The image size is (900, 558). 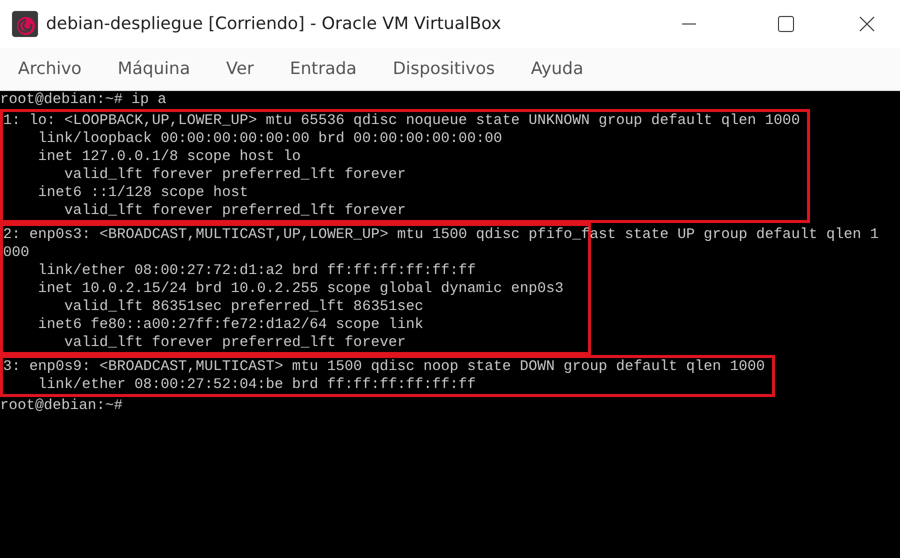 I want to click on maximize-icon, so click(x=786, y=24).